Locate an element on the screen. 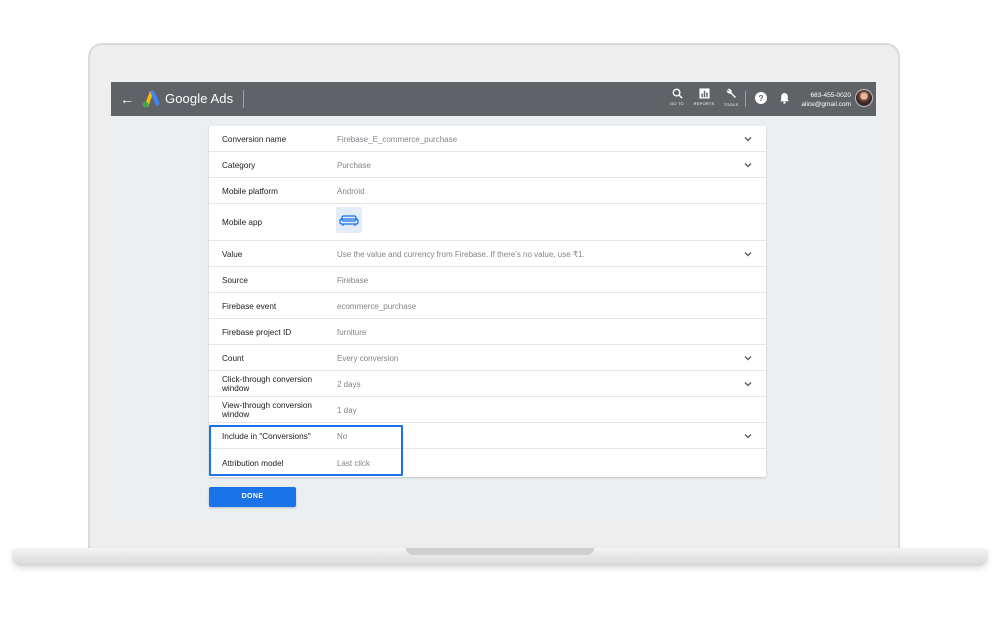 This screenshot has height=621, width=1000. row-label: Conversion name is located at coordinates (254, 139).